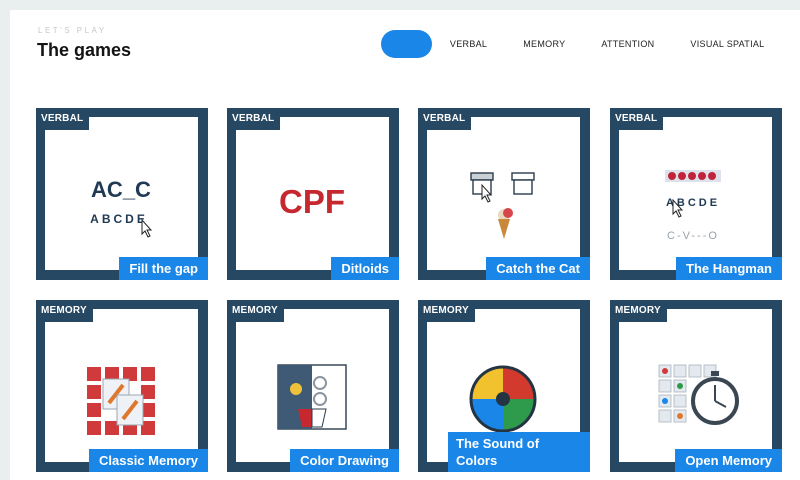 The width and height of the screenshot is (800, 480). I want to click on filter-attention: ATTENTION, so click(627, 44).